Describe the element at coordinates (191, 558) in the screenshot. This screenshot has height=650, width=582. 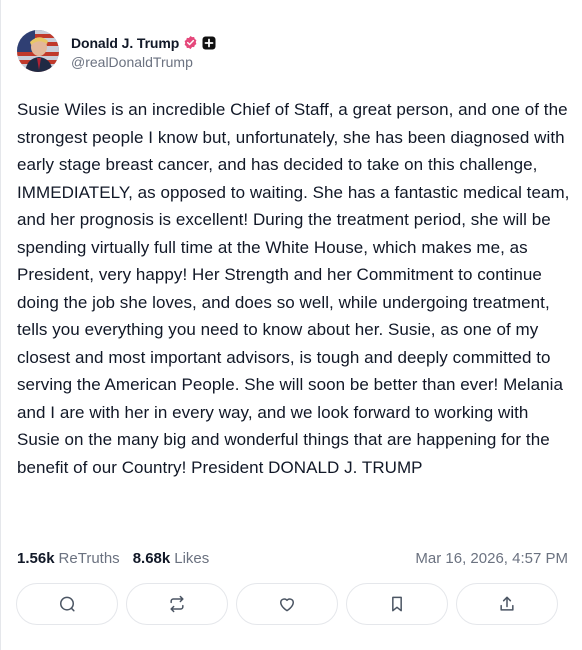
I see `likes-label: Likes` at that location.